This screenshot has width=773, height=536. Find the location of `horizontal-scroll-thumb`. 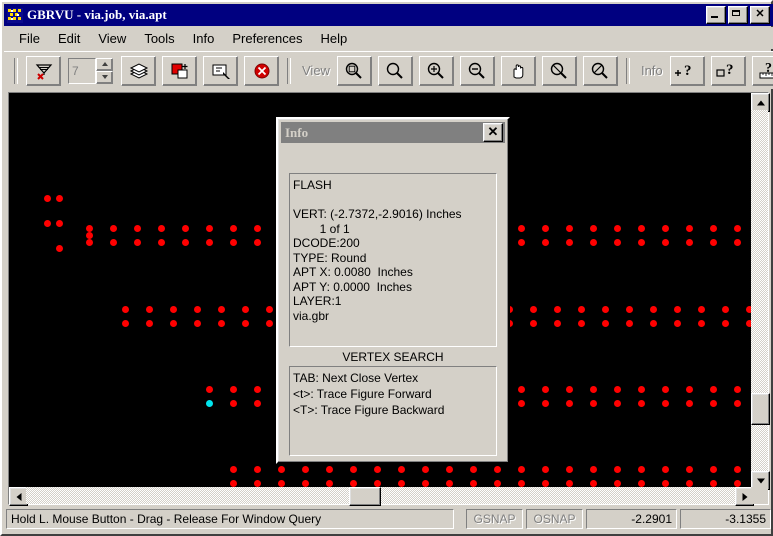

horizontal-scroll-thumb is located at coordinates (365, 496).